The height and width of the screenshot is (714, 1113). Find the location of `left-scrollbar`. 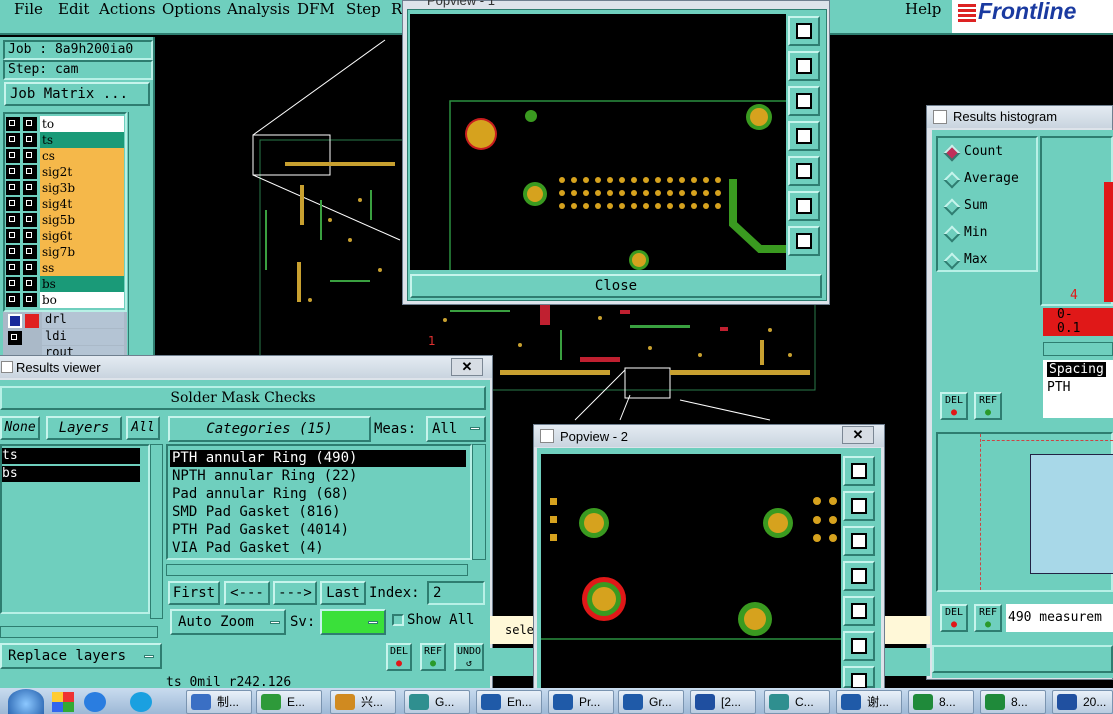

left-scrollbar is located at coordinates (140, 234).